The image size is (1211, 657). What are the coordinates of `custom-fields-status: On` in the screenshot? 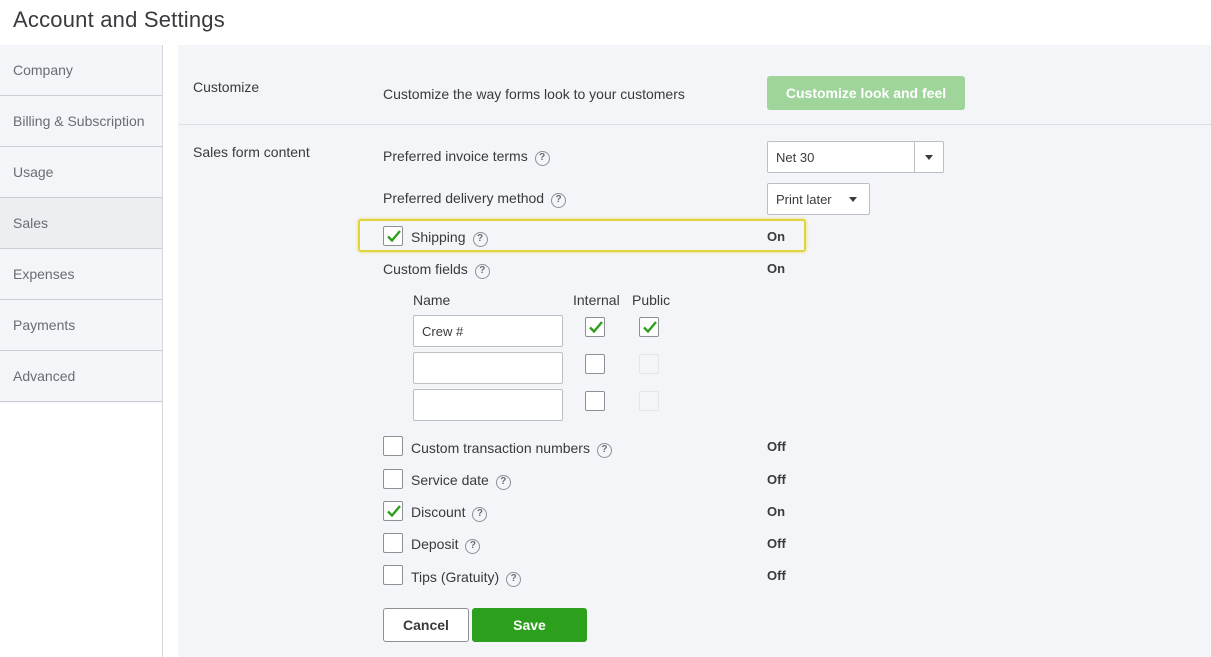 It's located at (776, 268).